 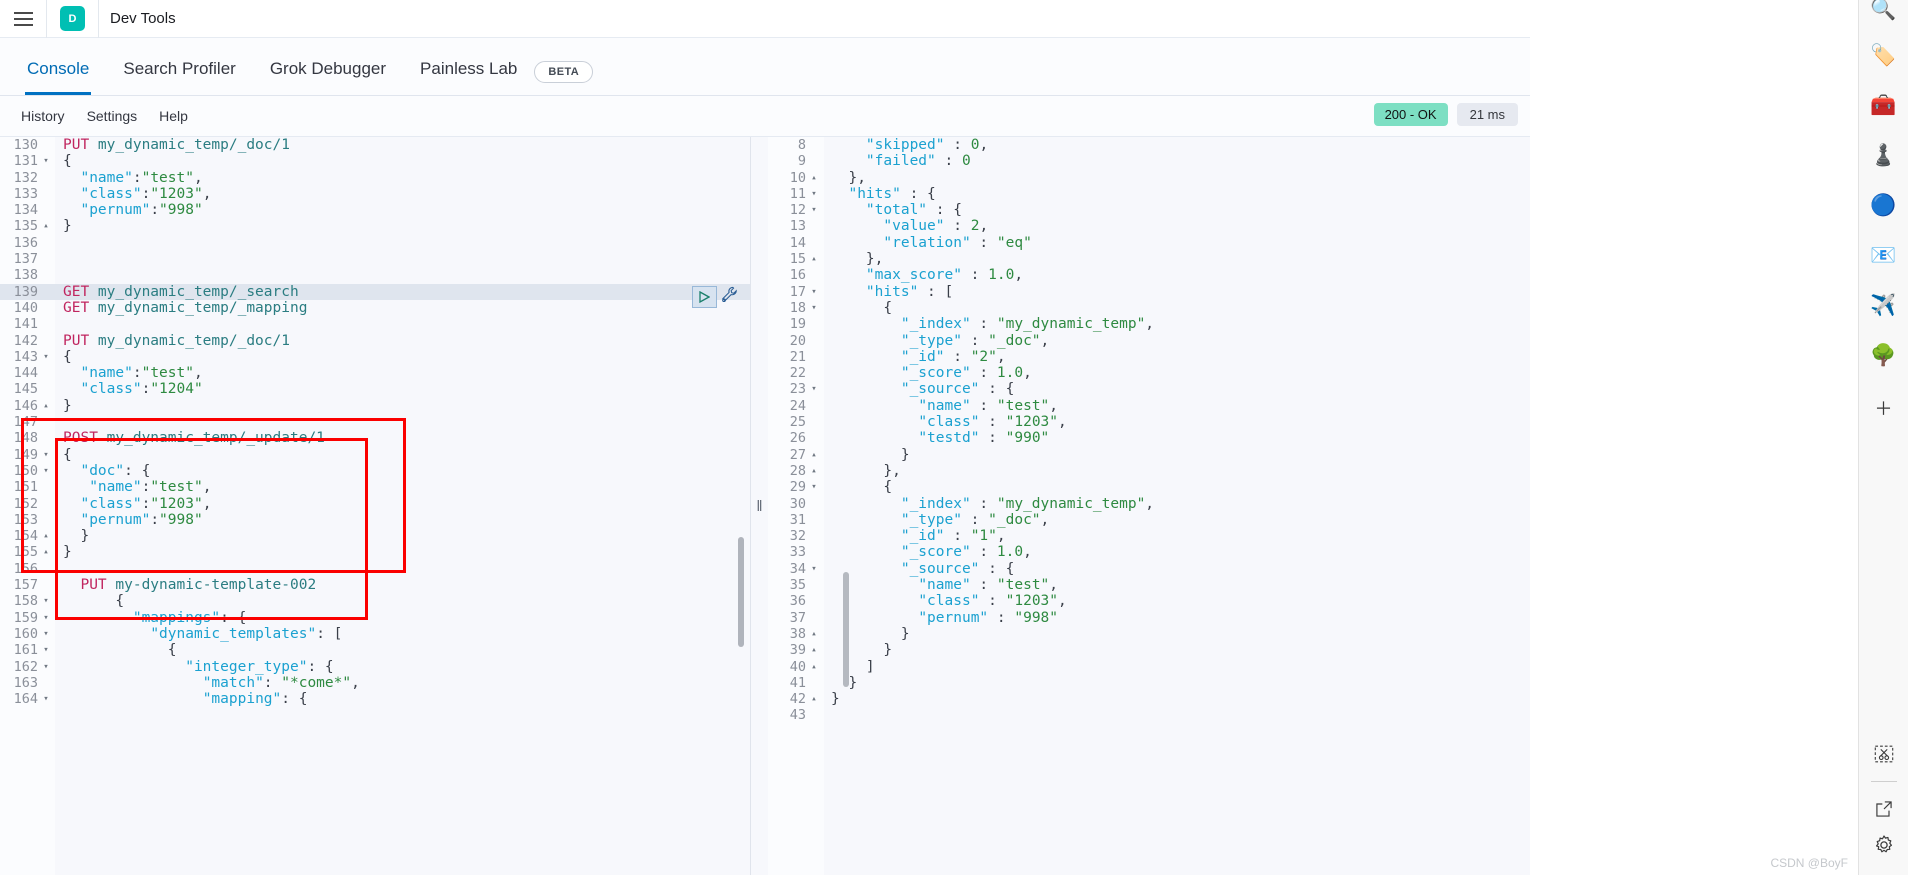 What do you see at coordinates (468, 77) in the screenshot?
I see `tab-painless-lab: Painless Lab` at bounding box center [468, 77].